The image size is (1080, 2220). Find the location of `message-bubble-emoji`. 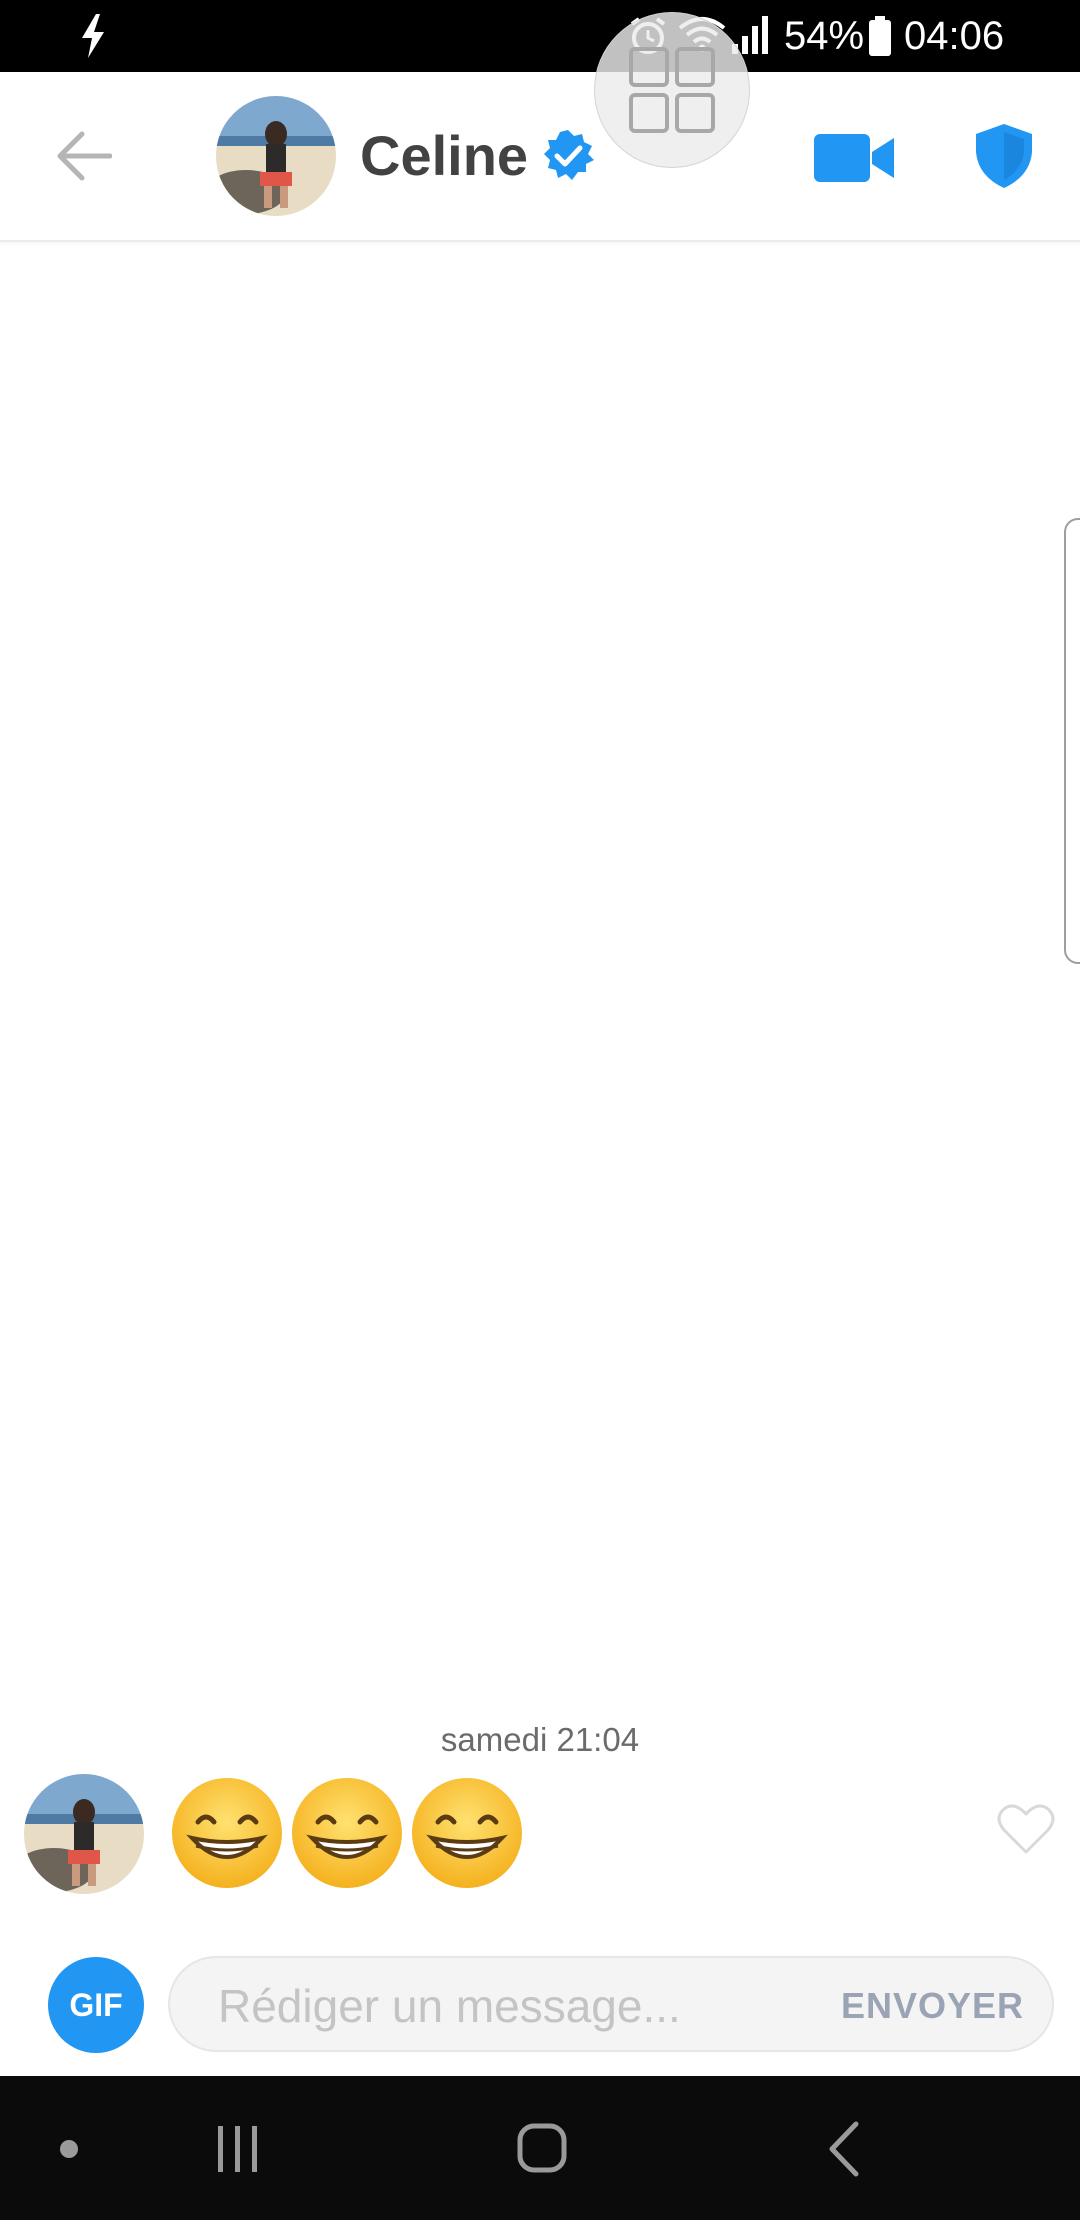

message-bubble-emoji is located at coordinates (347, 1836).